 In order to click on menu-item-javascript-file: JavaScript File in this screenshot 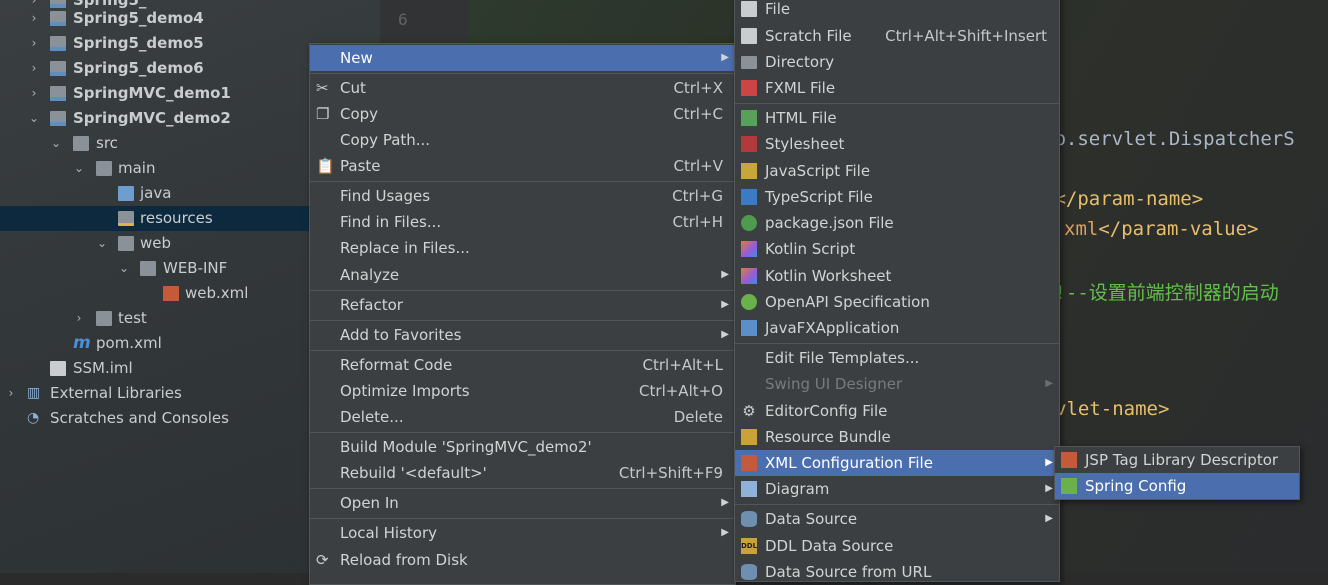, I will do `click(897, 171)`.